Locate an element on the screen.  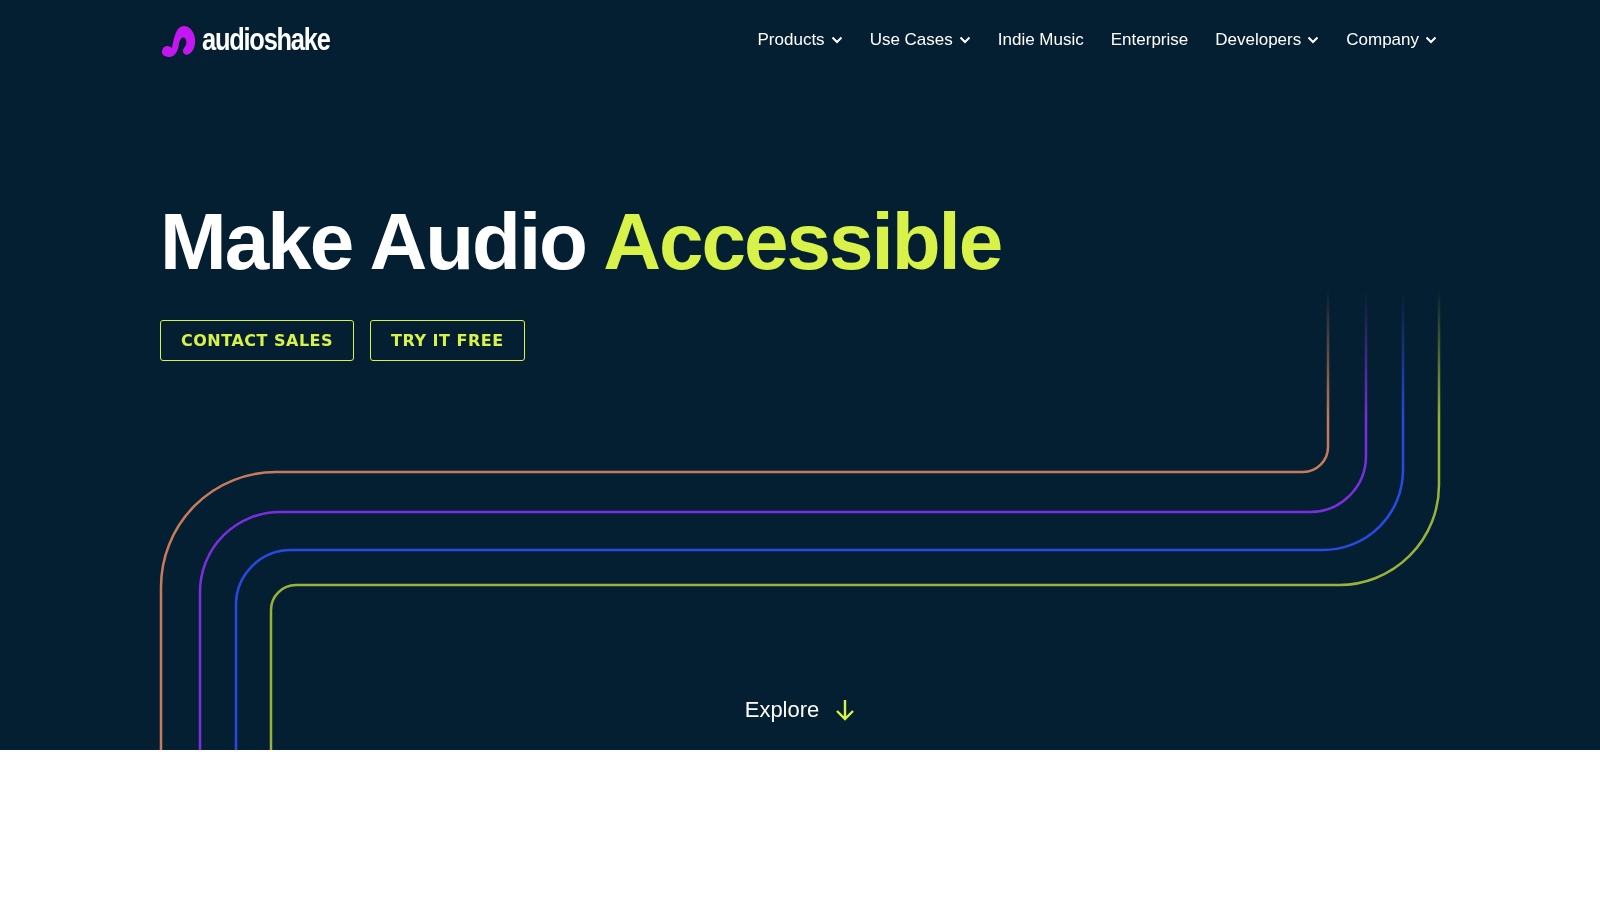
nav-link: Enterprise is located at coordinates (1149, 40).